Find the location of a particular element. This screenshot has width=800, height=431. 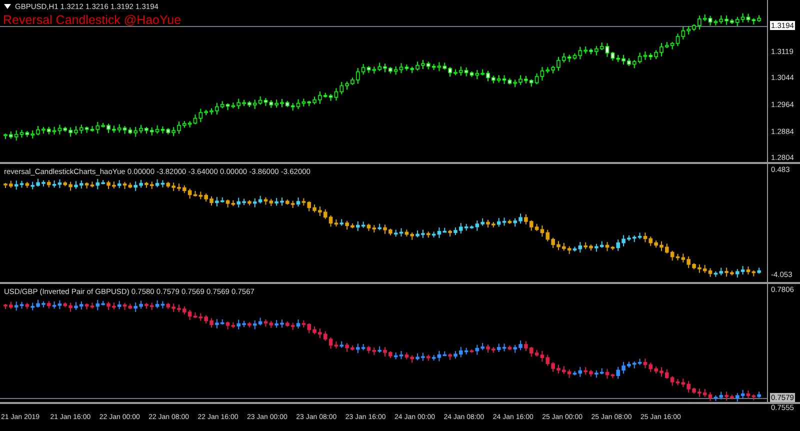

indicator-title: Reversal Candlestick @HaoYue is located at coordinates (92, 20).